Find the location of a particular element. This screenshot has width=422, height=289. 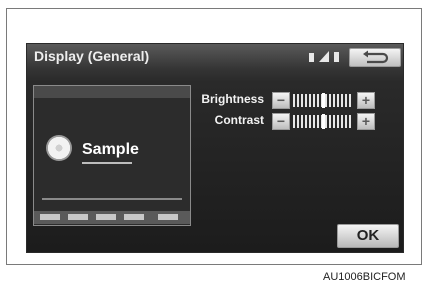

cd-icon is located at coordinates (59, 148).